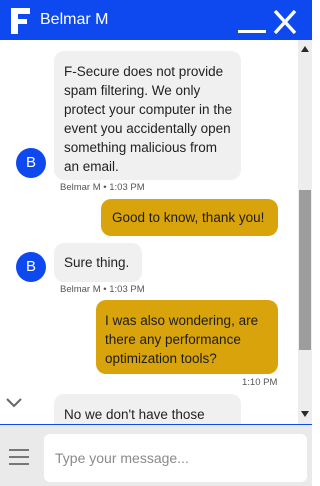 The width and height of the screenshot is (320, 486). I want to click on agent-message-bubble: No we don't have those, so click(147, 409).